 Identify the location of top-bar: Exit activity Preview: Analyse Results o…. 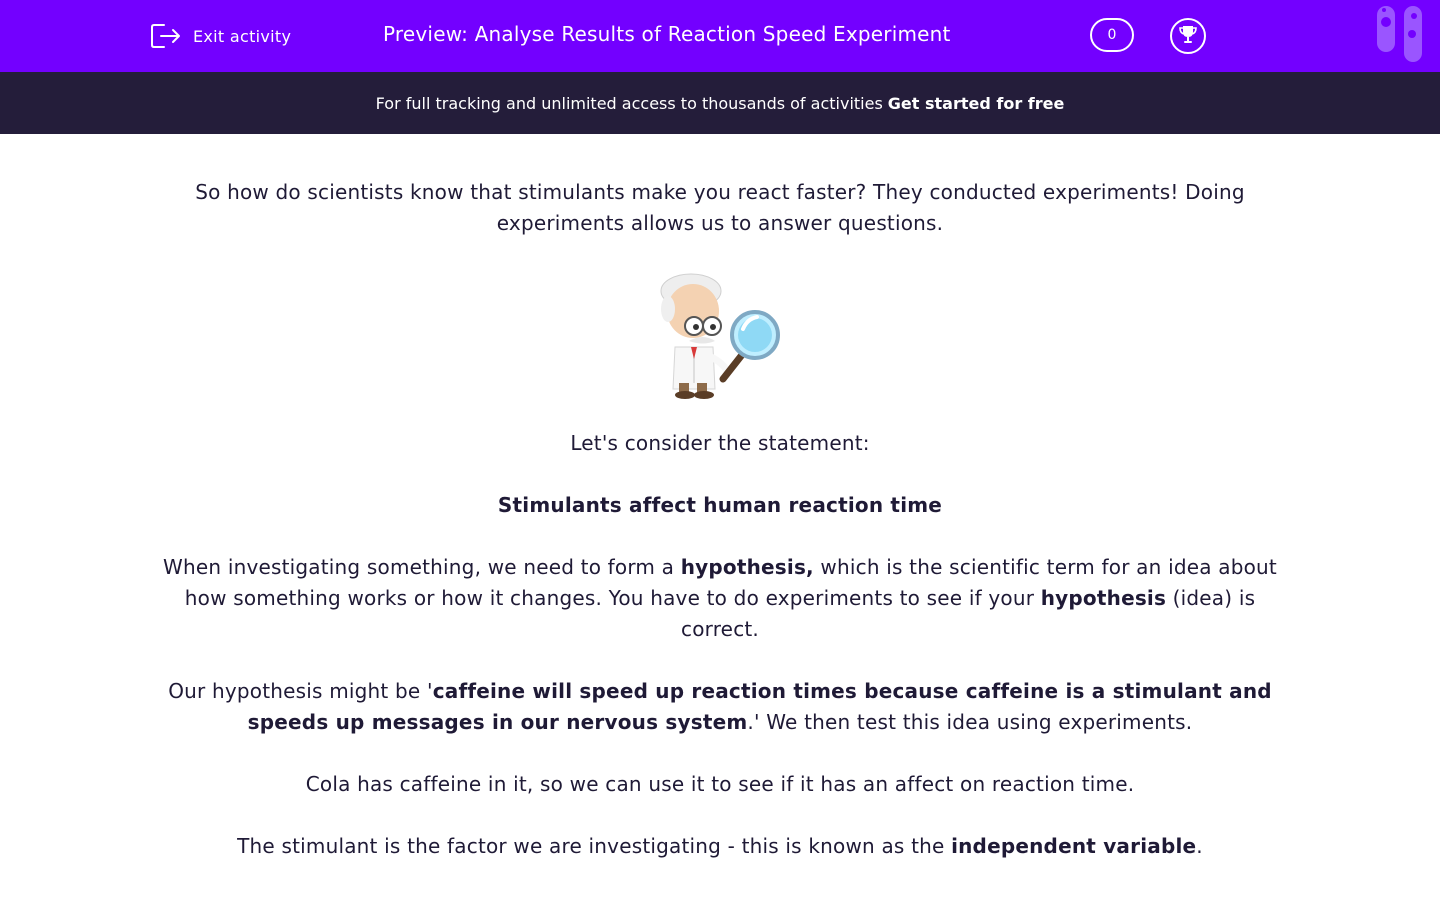
(720, 36).